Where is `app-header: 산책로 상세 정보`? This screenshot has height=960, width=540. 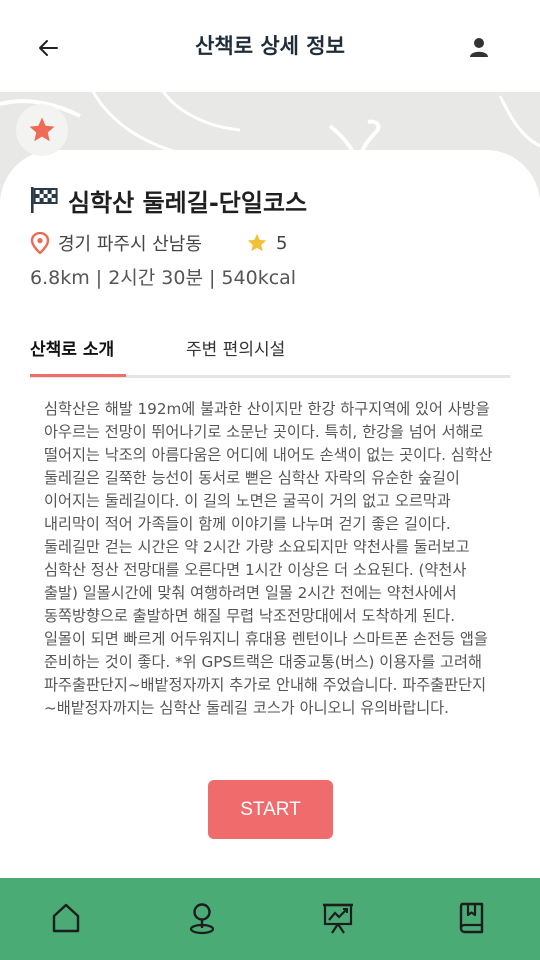
app-header: 산책로 상세 정보 is located at coordinates (270, 46).